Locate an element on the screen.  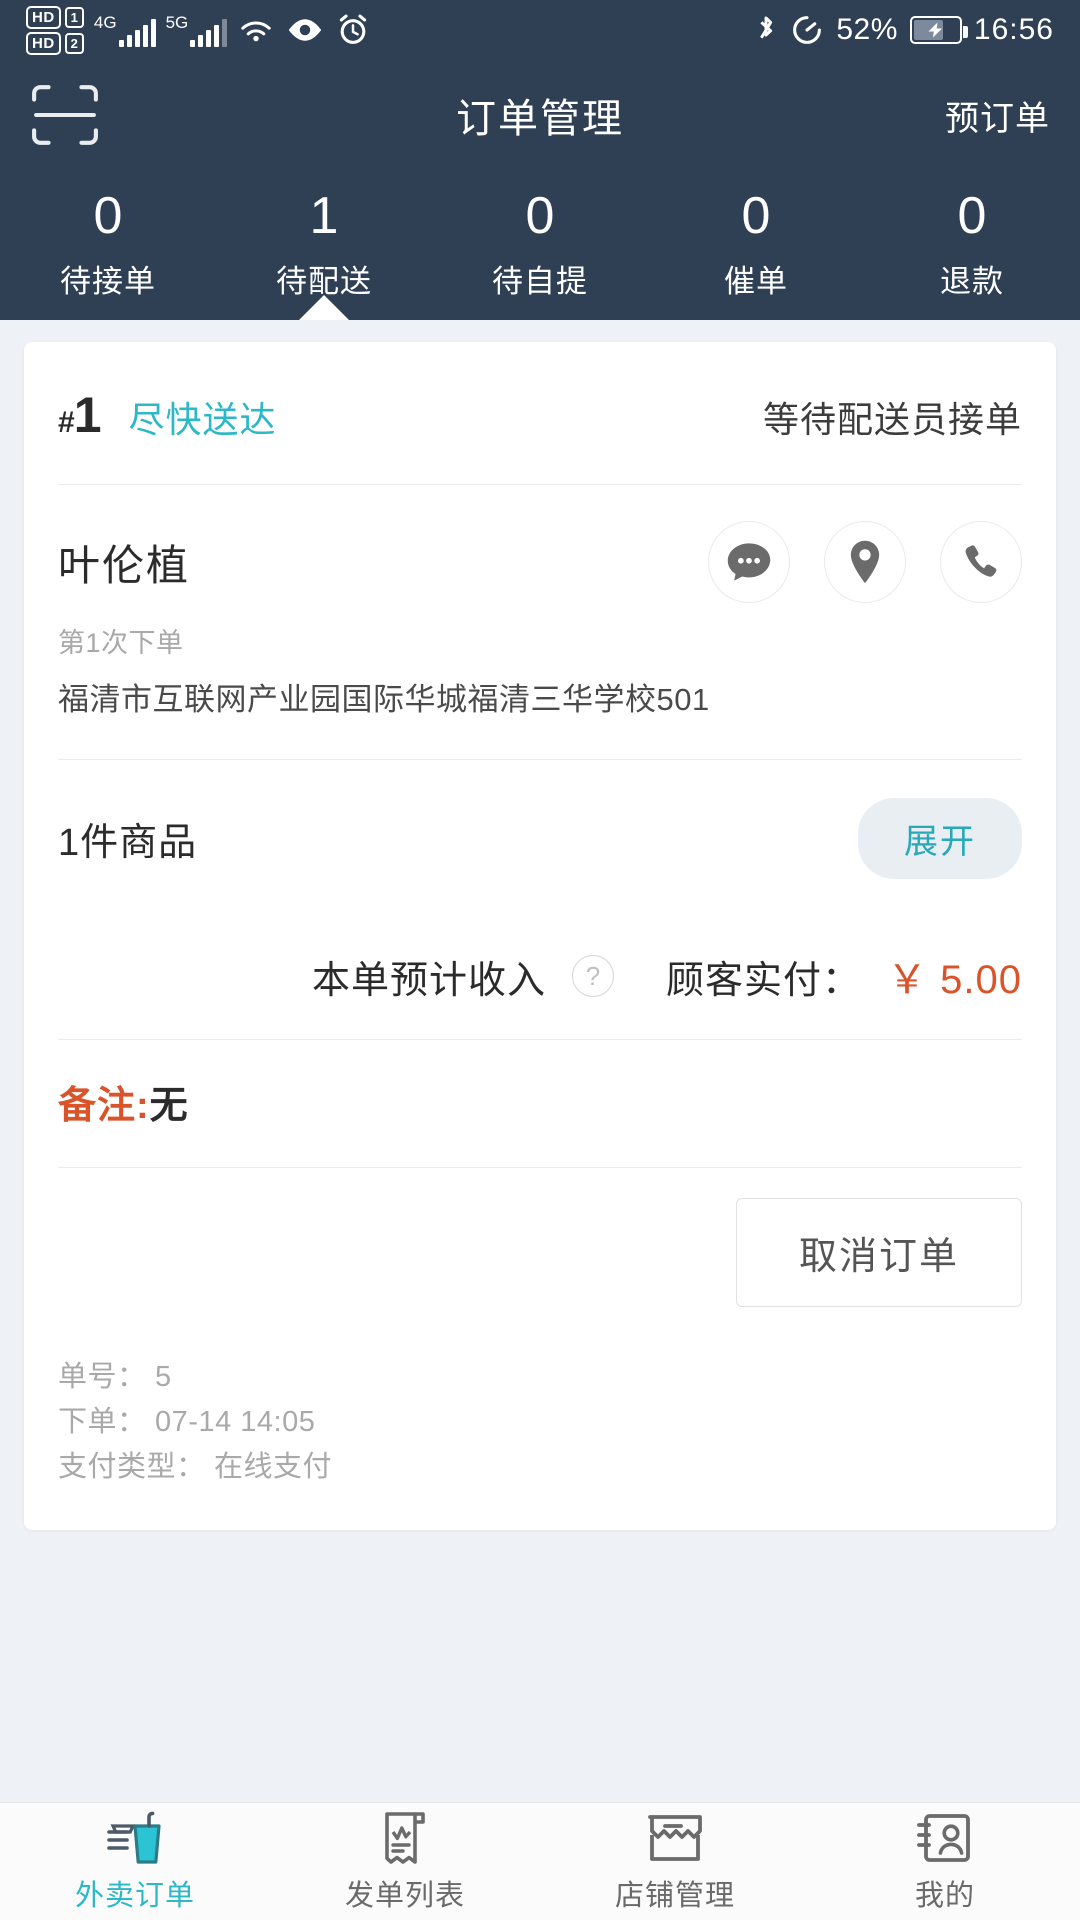
order-id-line: 单号： 5 is located at coordinates (115, 1377).